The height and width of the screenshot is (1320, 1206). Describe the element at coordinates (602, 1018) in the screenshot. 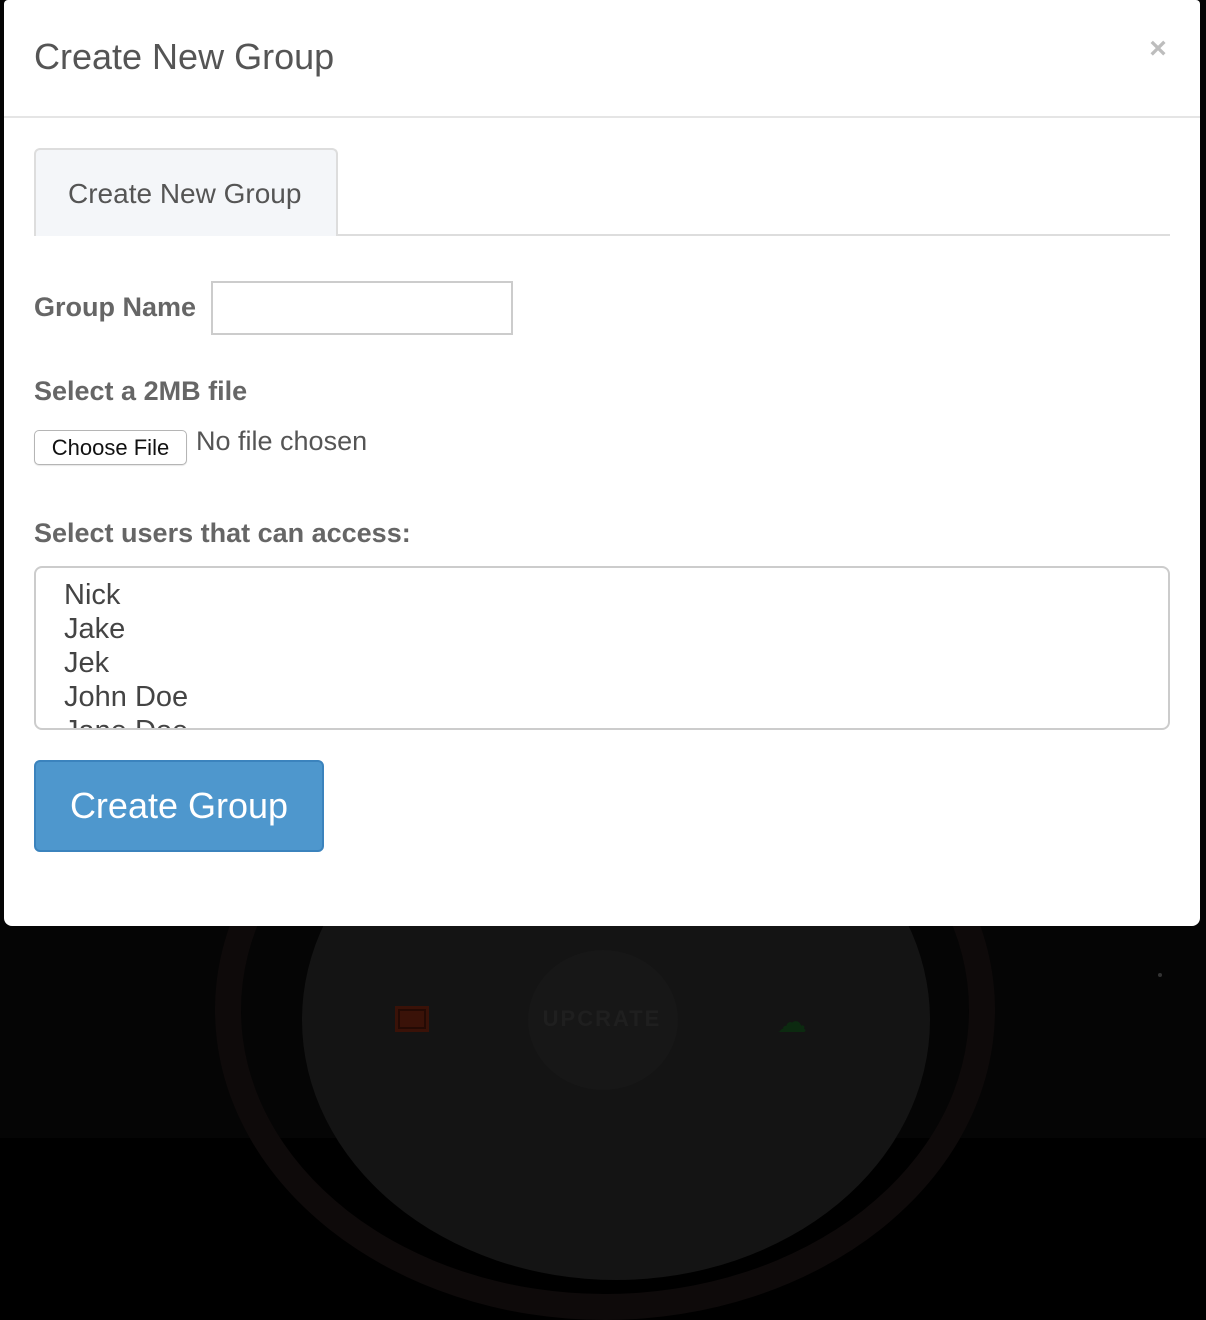

I see `background-logo-text: UPCRATE` at that location.